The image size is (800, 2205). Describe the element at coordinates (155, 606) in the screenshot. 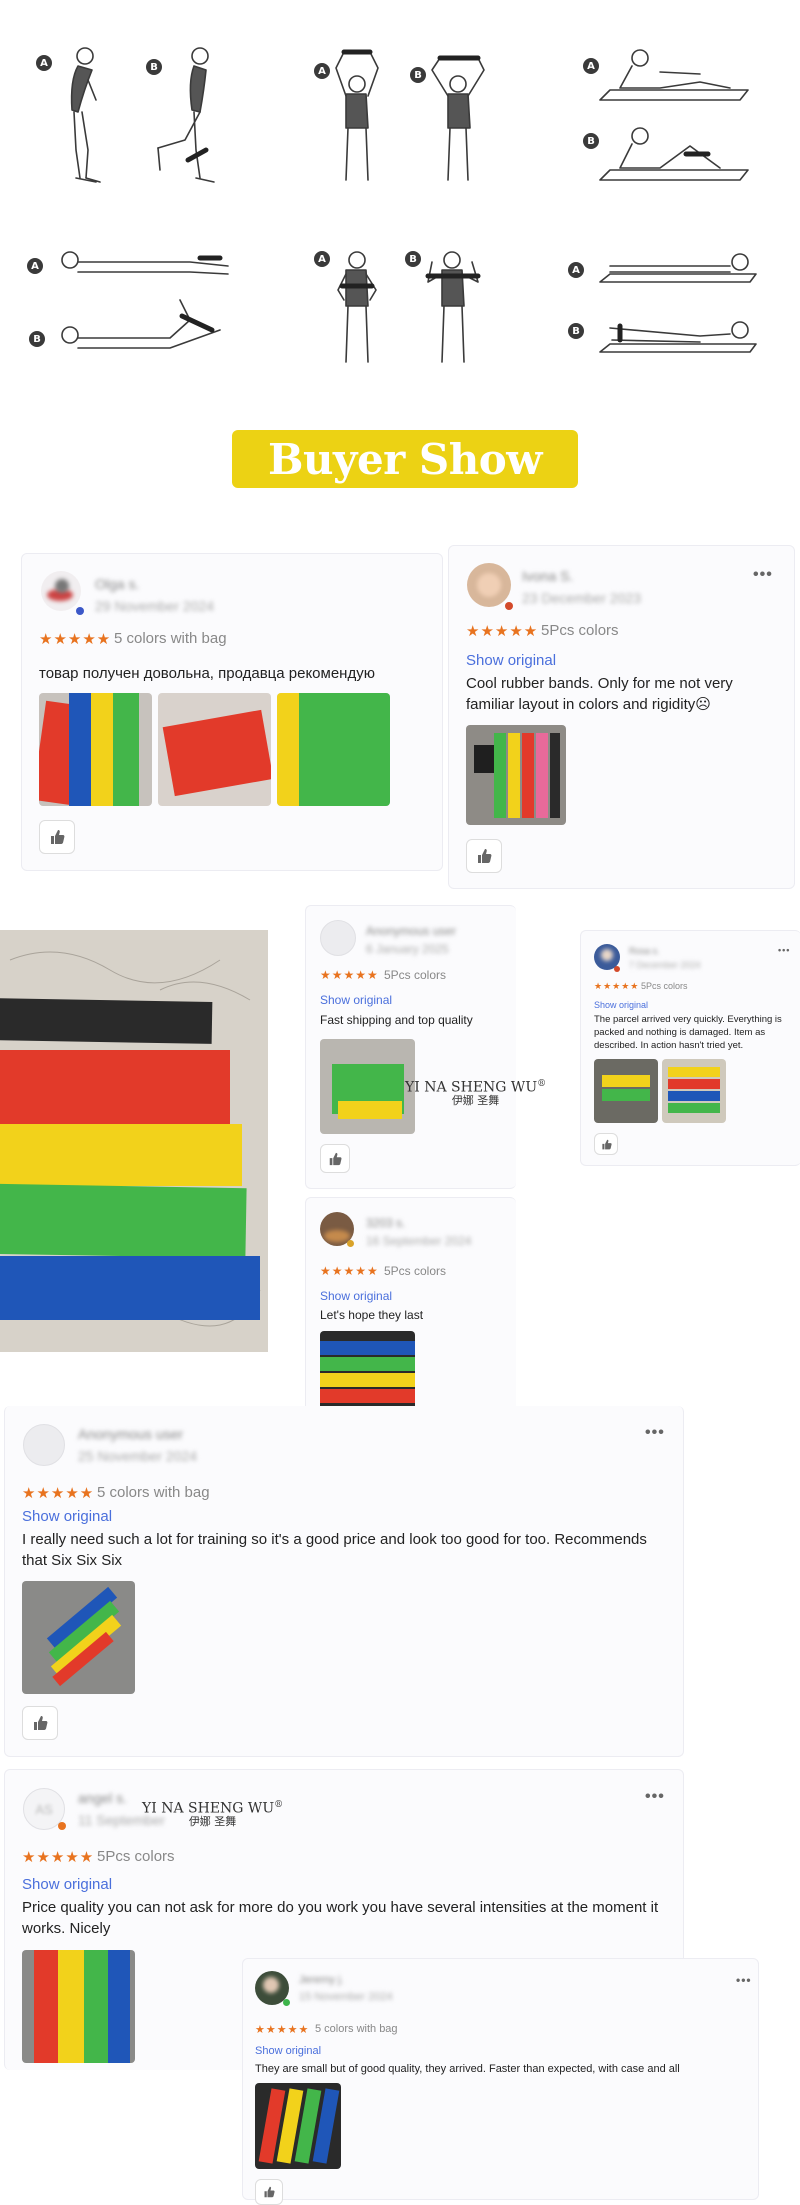

I see `review-date: 29 November 2024` at that location.